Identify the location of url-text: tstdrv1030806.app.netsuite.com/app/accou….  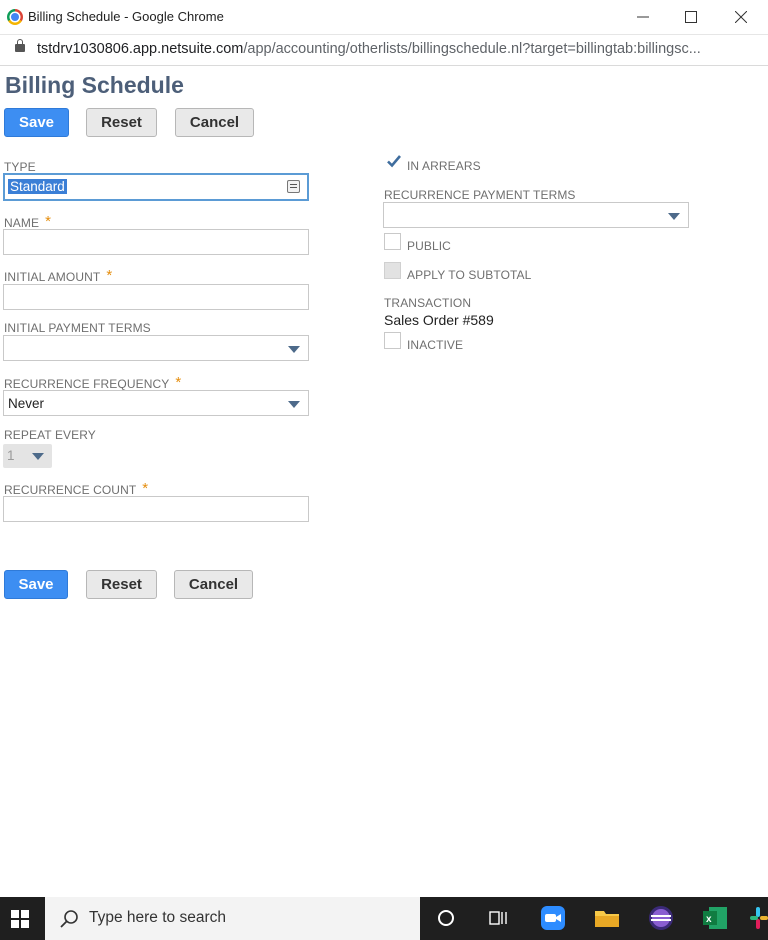
(399, 49).